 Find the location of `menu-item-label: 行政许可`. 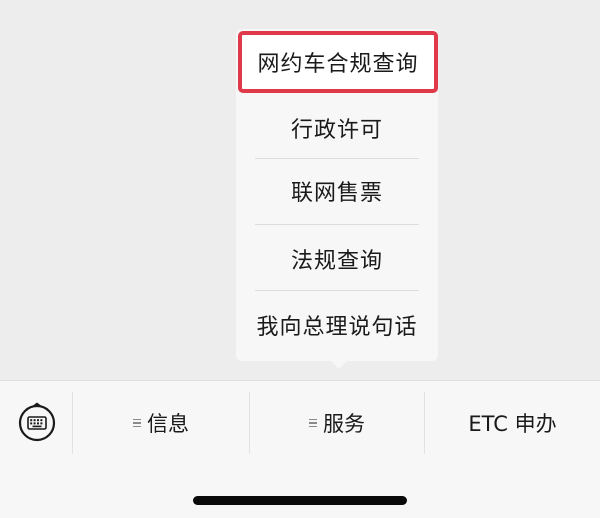

menu-item-label: 行政许可 is located at coordinates (336, 130).